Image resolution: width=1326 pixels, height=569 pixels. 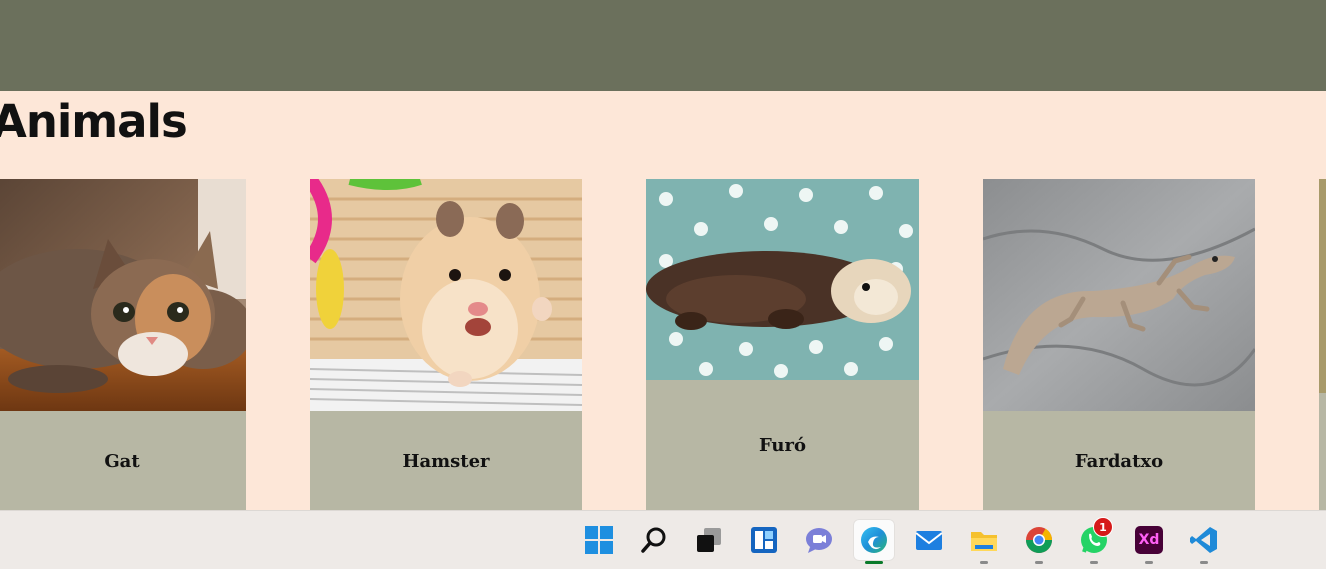 I want to click on xd-text: Xd, so click(x=1149, y=540).